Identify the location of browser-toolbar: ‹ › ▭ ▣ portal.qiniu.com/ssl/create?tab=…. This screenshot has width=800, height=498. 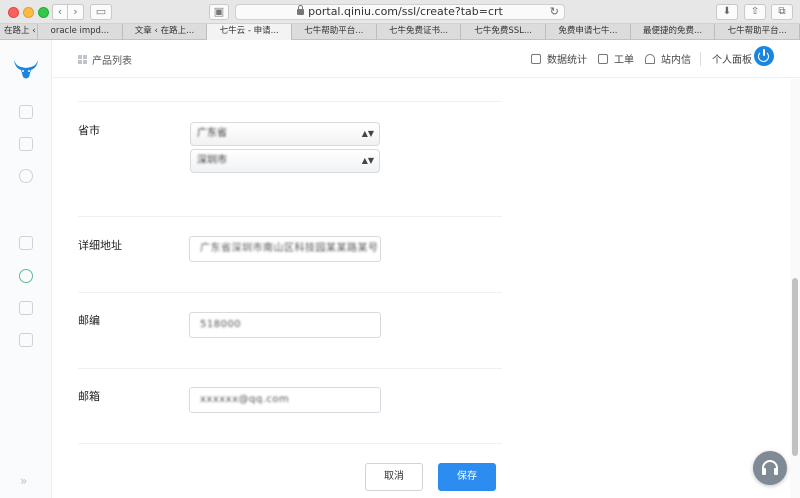
(400, 12).